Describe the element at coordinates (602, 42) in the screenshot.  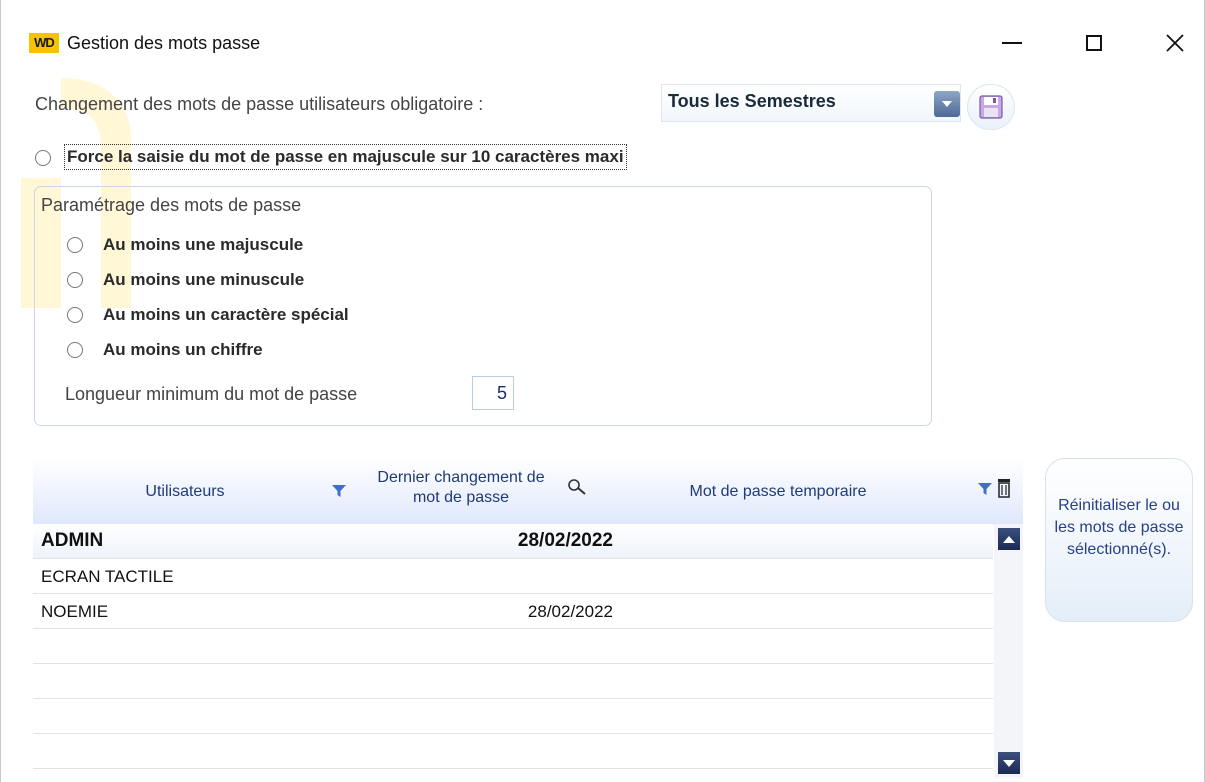
I see `title-bar: WD Gestion des mots passe` at that location.